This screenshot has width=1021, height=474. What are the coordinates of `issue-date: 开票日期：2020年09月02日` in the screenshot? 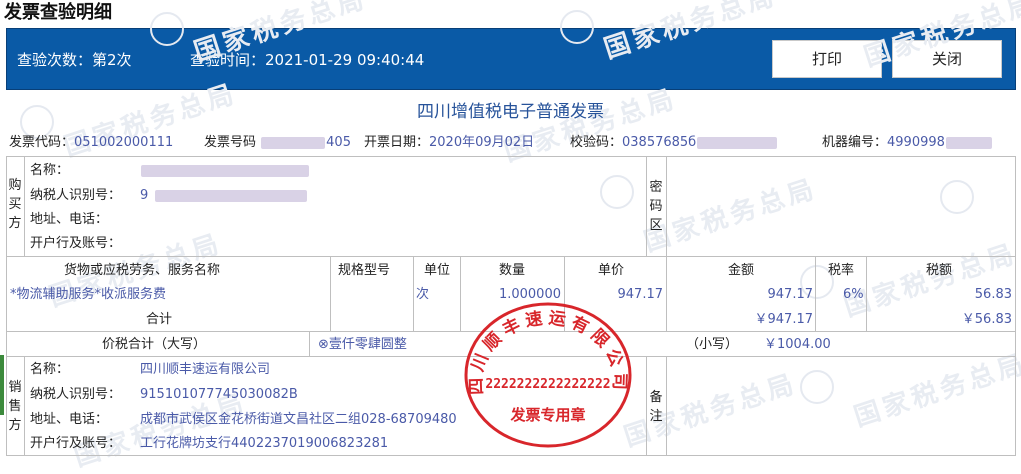 It's located at (449, 143).